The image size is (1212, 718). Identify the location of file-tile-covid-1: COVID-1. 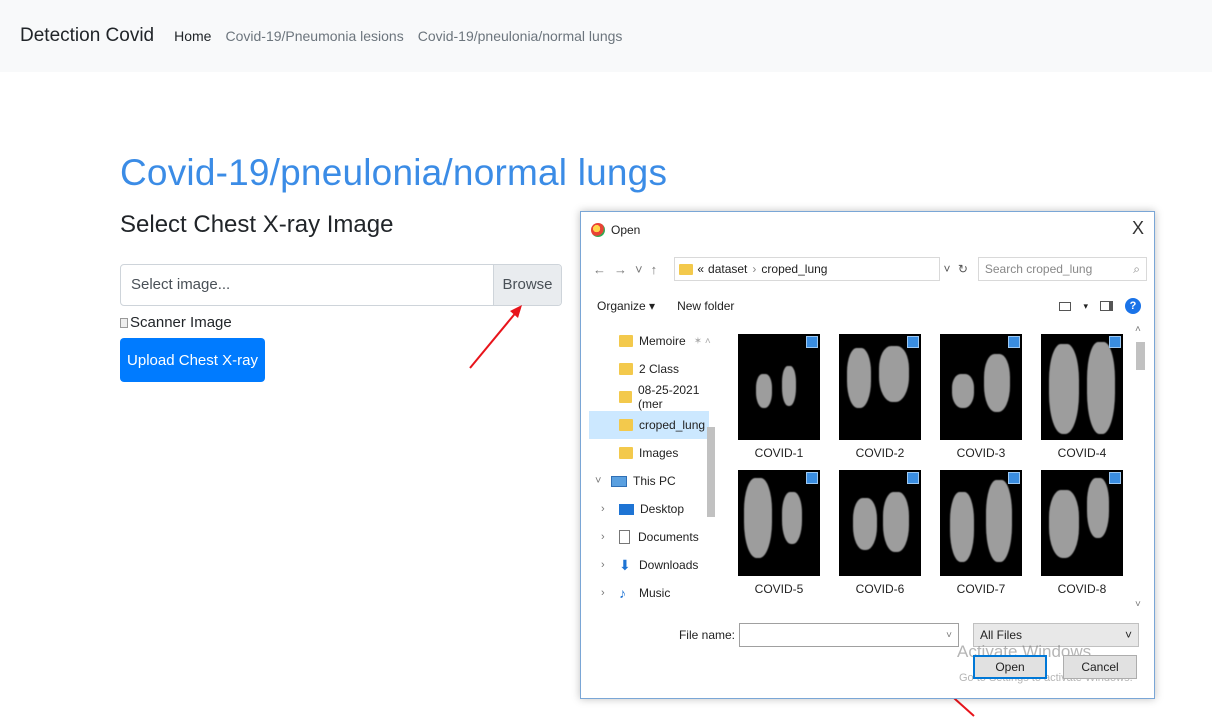
(779, 397).